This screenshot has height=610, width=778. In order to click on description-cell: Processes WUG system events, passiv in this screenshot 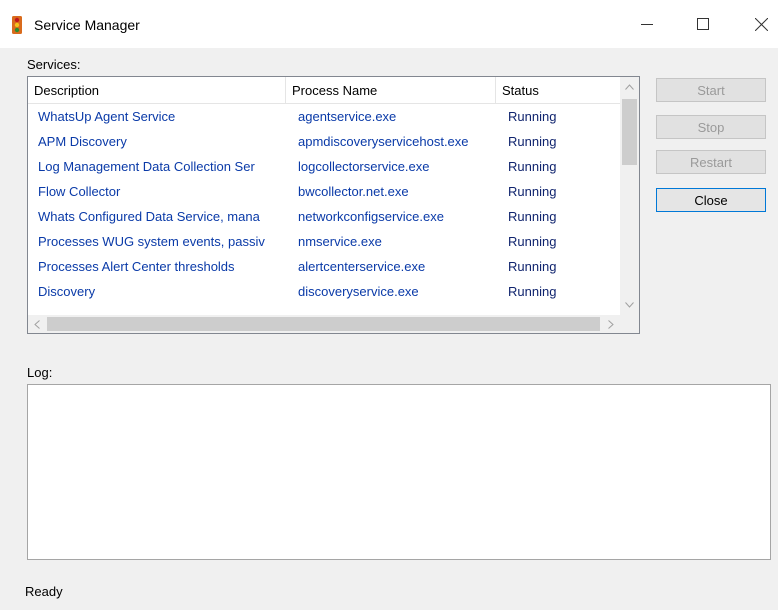, I will do `click(151, 241)`.